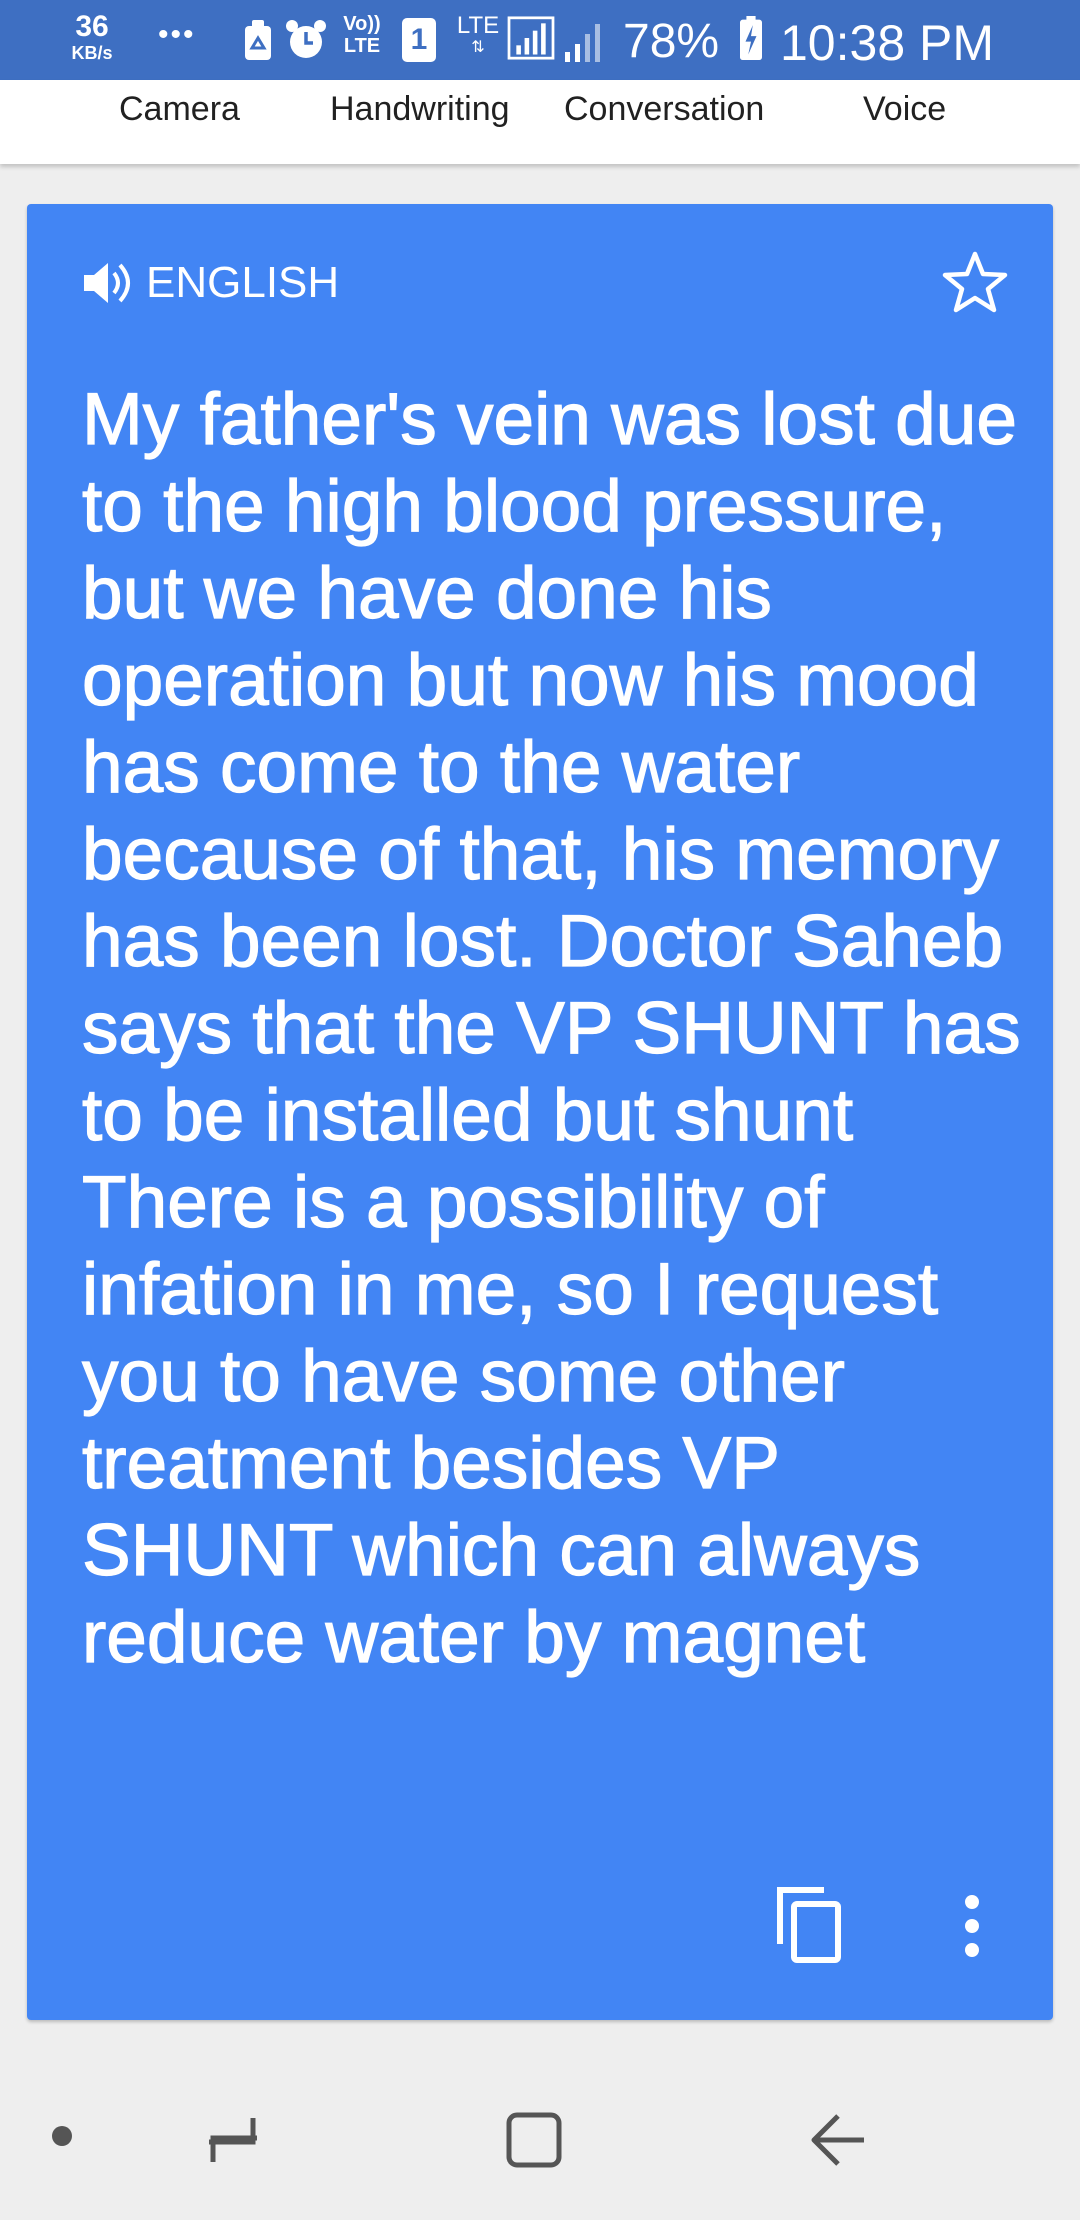 This screenshot has width=1080, height=2220. I want to click on tab-voice: Voice, so click(904, 109).